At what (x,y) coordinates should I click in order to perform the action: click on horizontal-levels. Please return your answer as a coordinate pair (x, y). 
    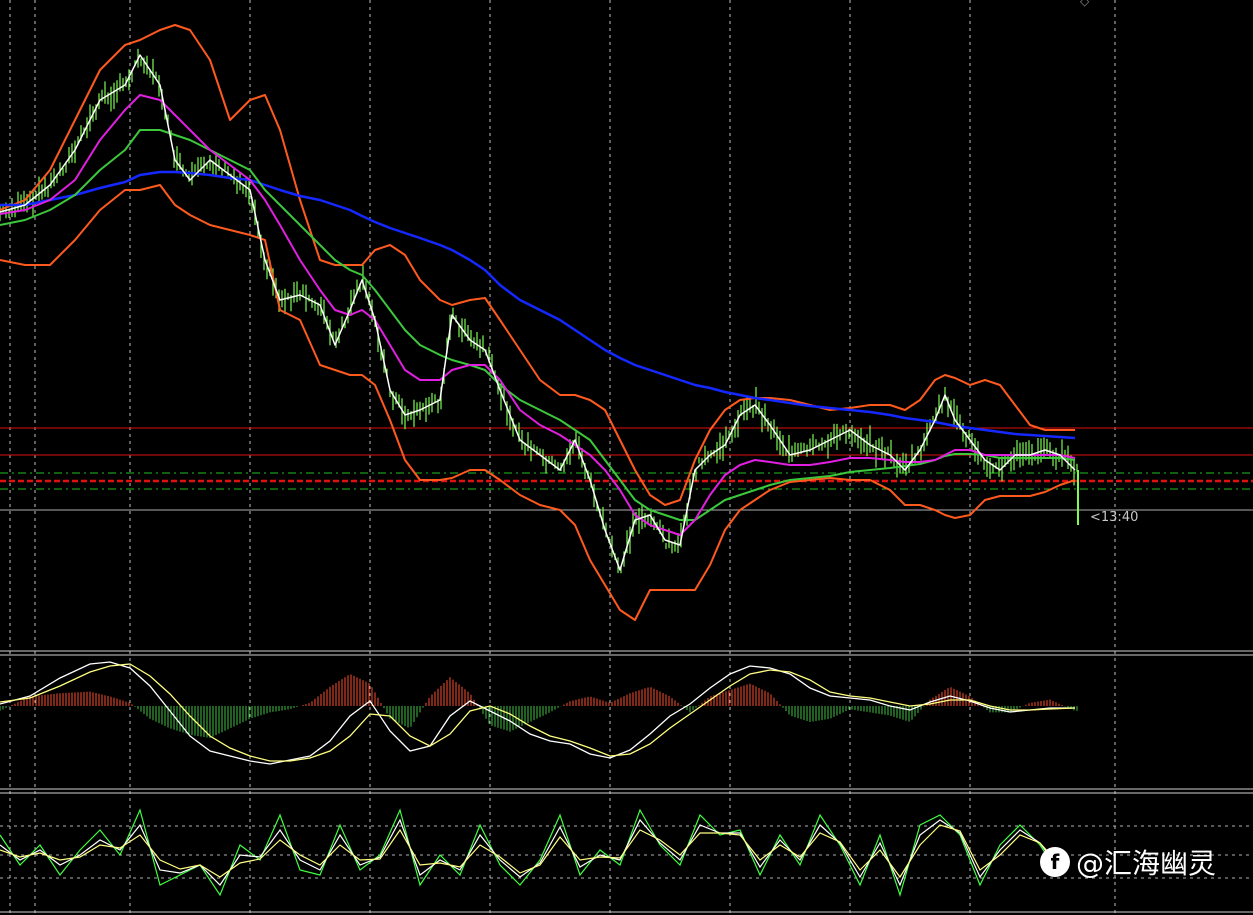
    Looking at the image, I should click on (626, 469).